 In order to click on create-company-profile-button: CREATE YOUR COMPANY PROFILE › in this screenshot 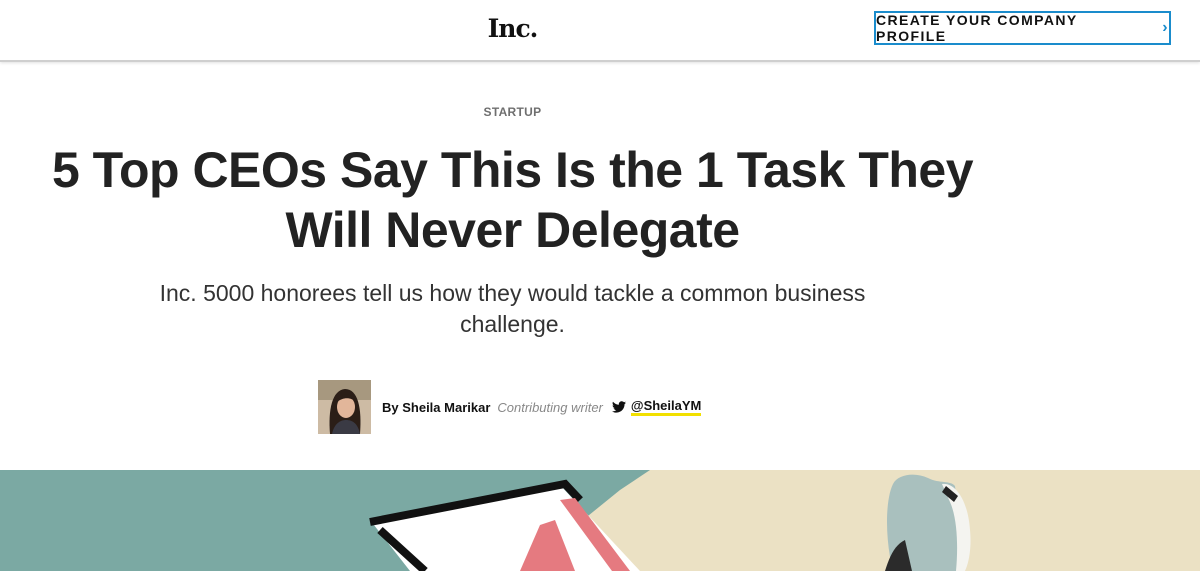, I will do `click(1022, 28)`.